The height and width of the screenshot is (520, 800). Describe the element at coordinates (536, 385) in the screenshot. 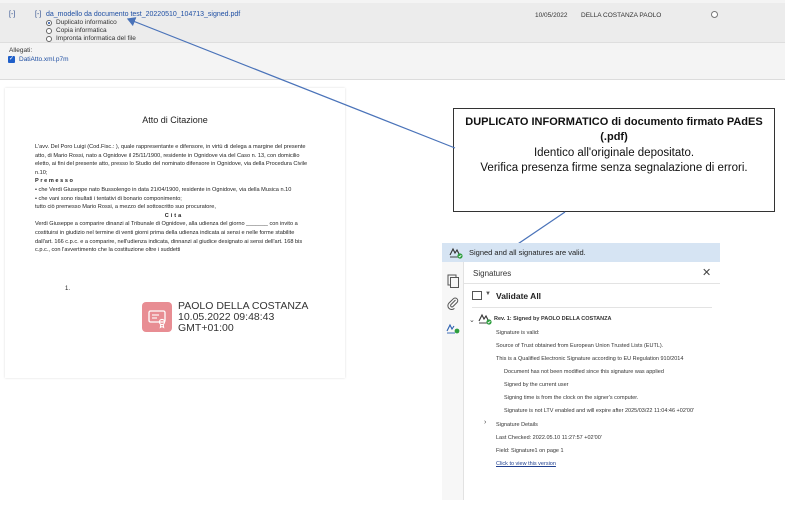

I see `signature-detail: Signed by the current user` at that location.